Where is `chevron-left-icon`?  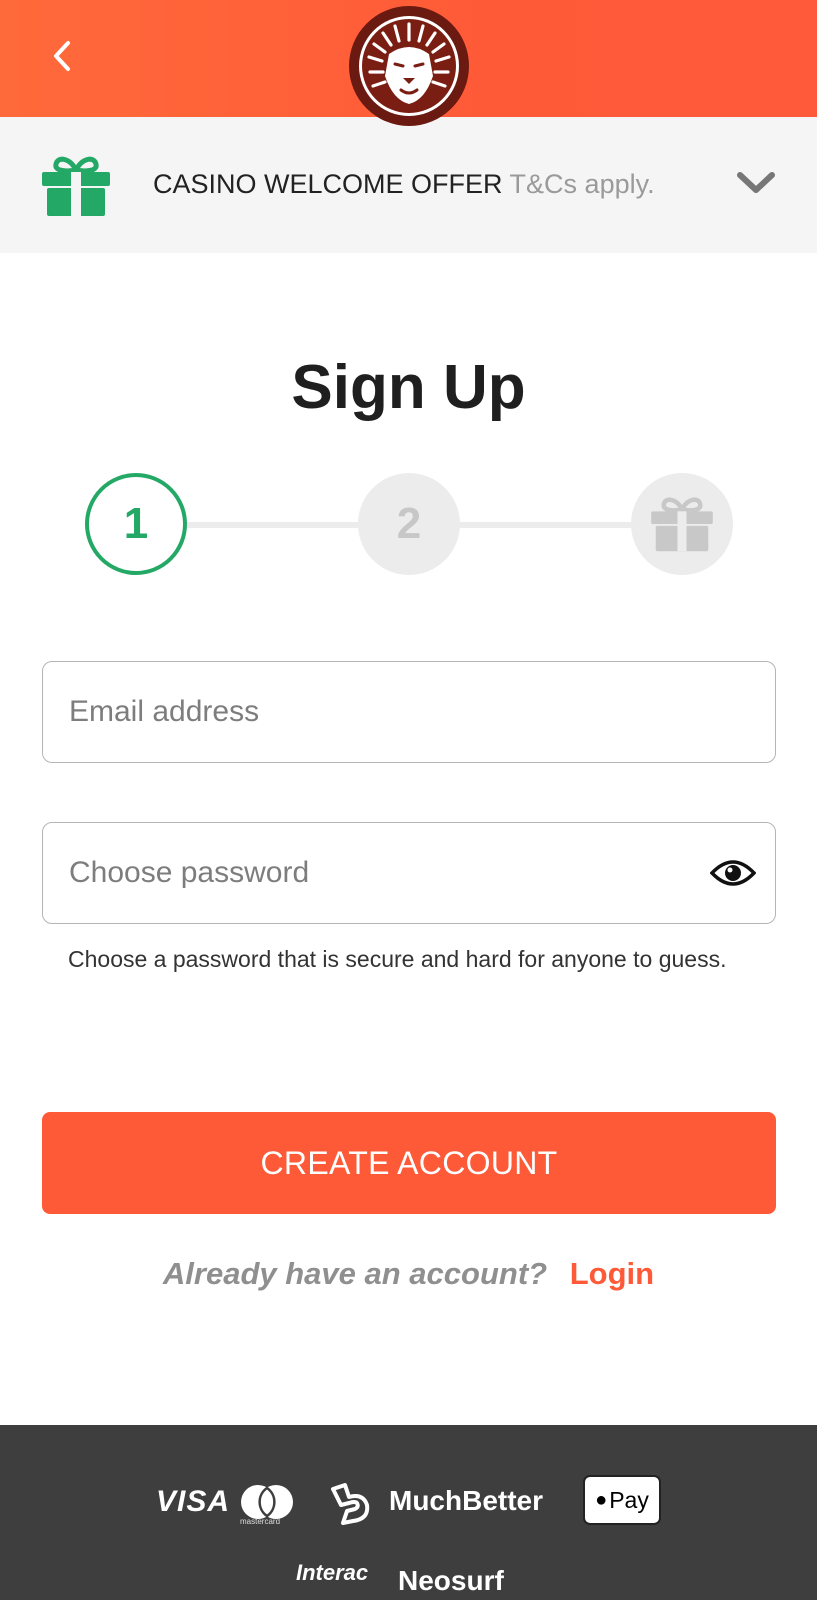 chevron-left-icon is located at coordinates (62, 56).